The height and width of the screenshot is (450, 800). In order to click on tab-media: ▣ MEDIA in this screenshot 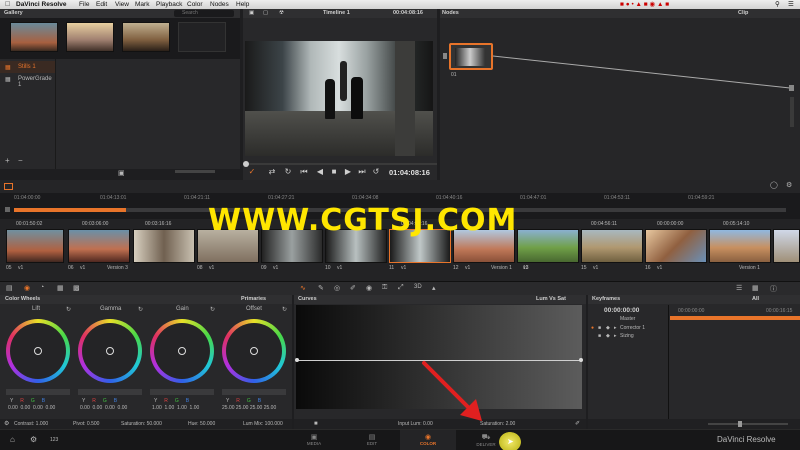, I will do `click(314, 439)`.